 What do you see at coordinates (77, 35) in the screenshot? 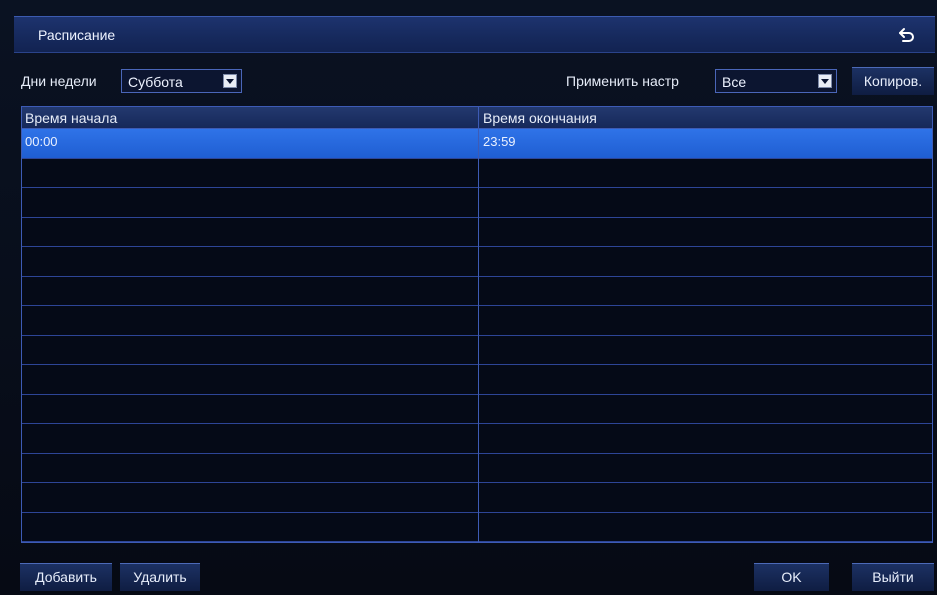
I see `window-title: Расписание` at bounding box center [77, 35].